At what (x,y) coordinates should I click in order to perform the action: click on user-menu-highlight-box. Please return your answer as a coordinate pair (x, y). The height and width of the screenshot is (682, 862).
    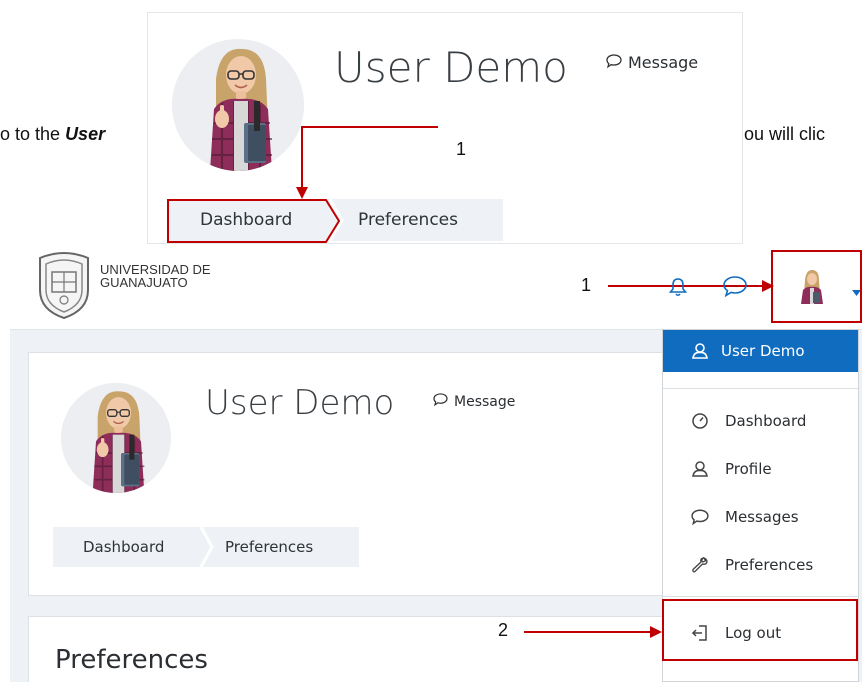
    Looking at the image, I should click on (816, 286).